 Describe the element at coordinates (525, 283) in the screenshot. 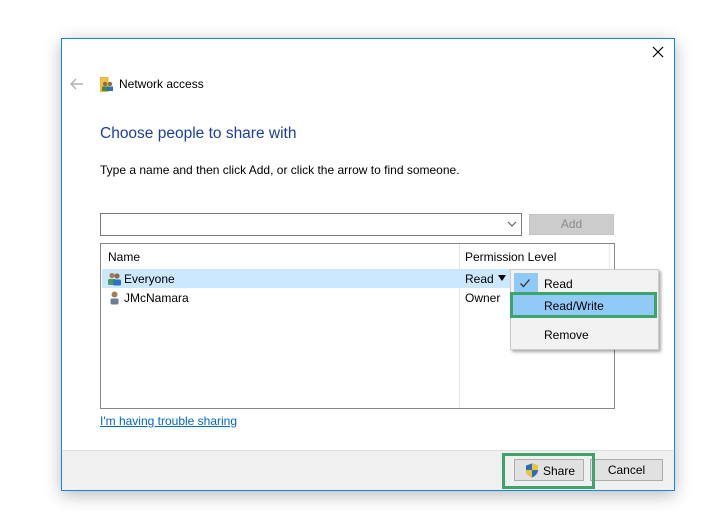

I see `checkmark-icon` at that location.